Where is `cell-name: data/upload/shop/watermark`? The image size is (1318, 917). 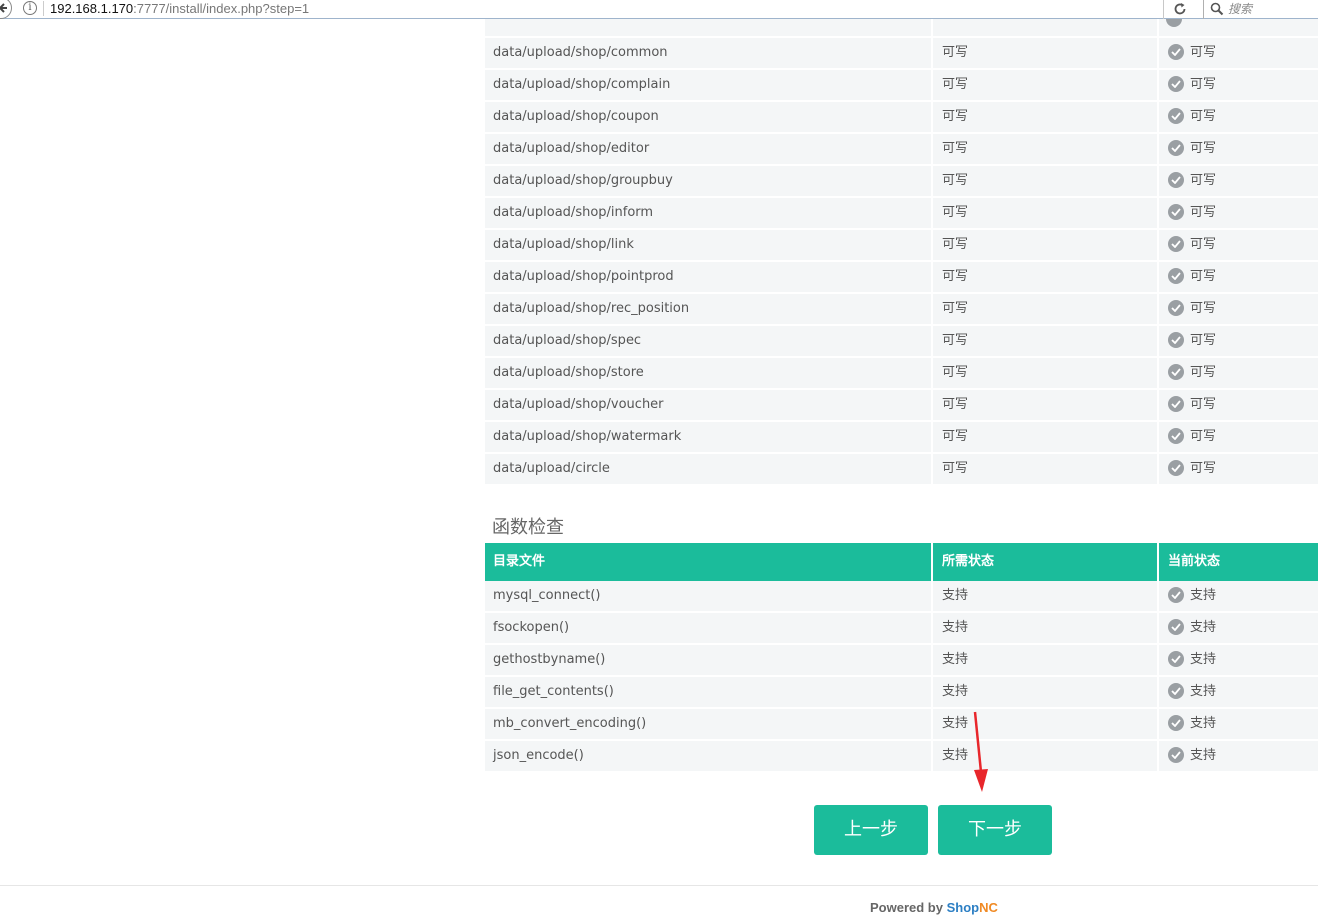
cell-name: data/upload/shop/watermark is located at coordinates (587, 436).